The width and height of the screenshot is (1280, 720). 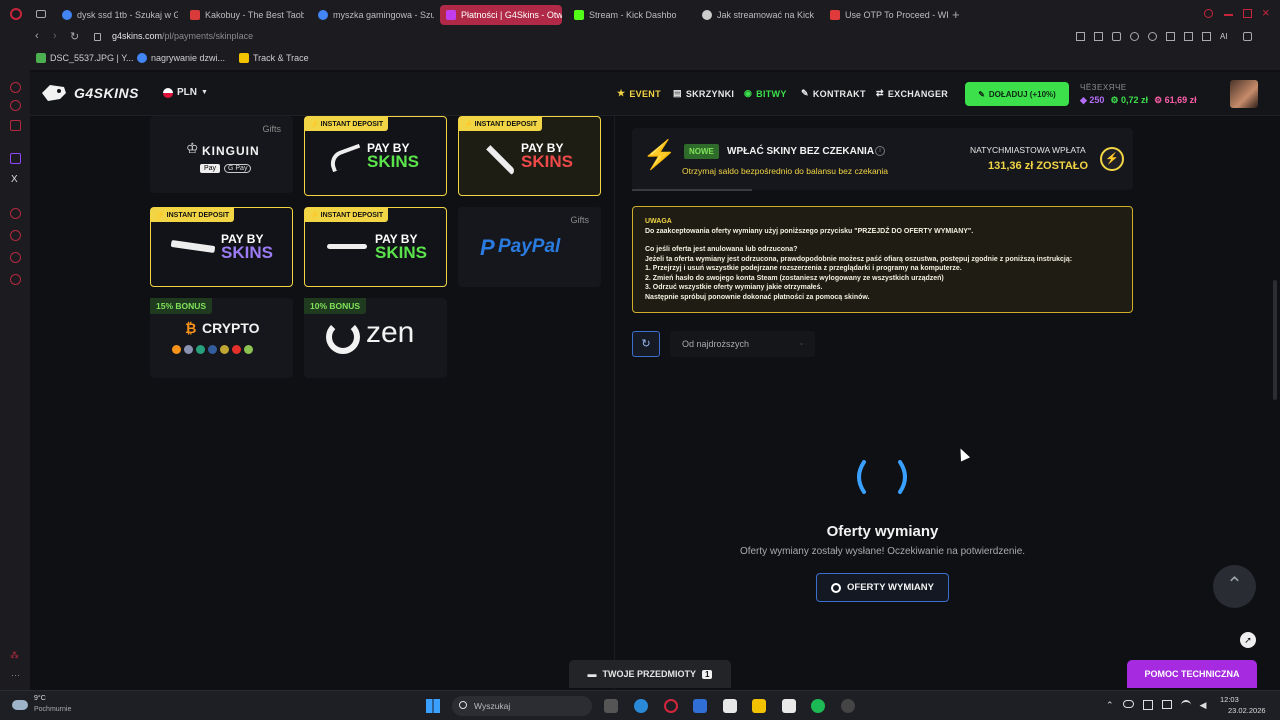 I want to click on reload-icon: ↻, so click(x=74, y=36).